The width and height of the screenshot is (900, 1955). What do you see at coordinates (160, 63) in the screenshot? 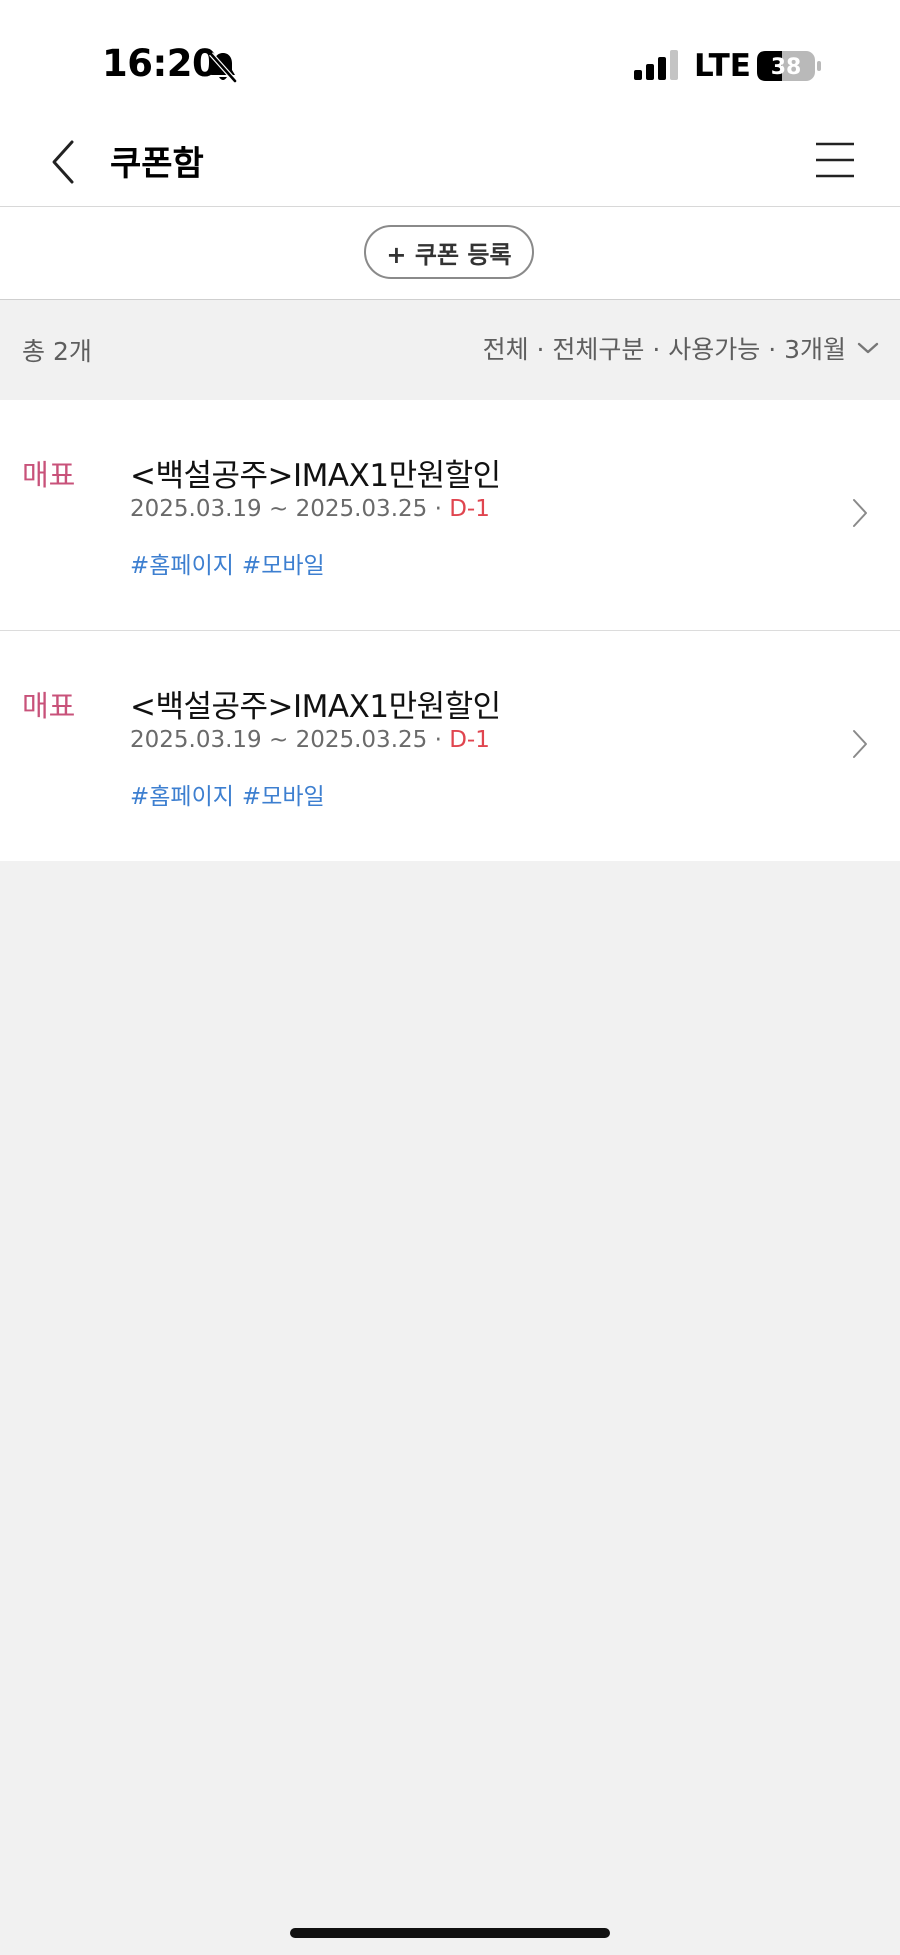
I see `status-time: 16:20` at bounding box center [160, 63].